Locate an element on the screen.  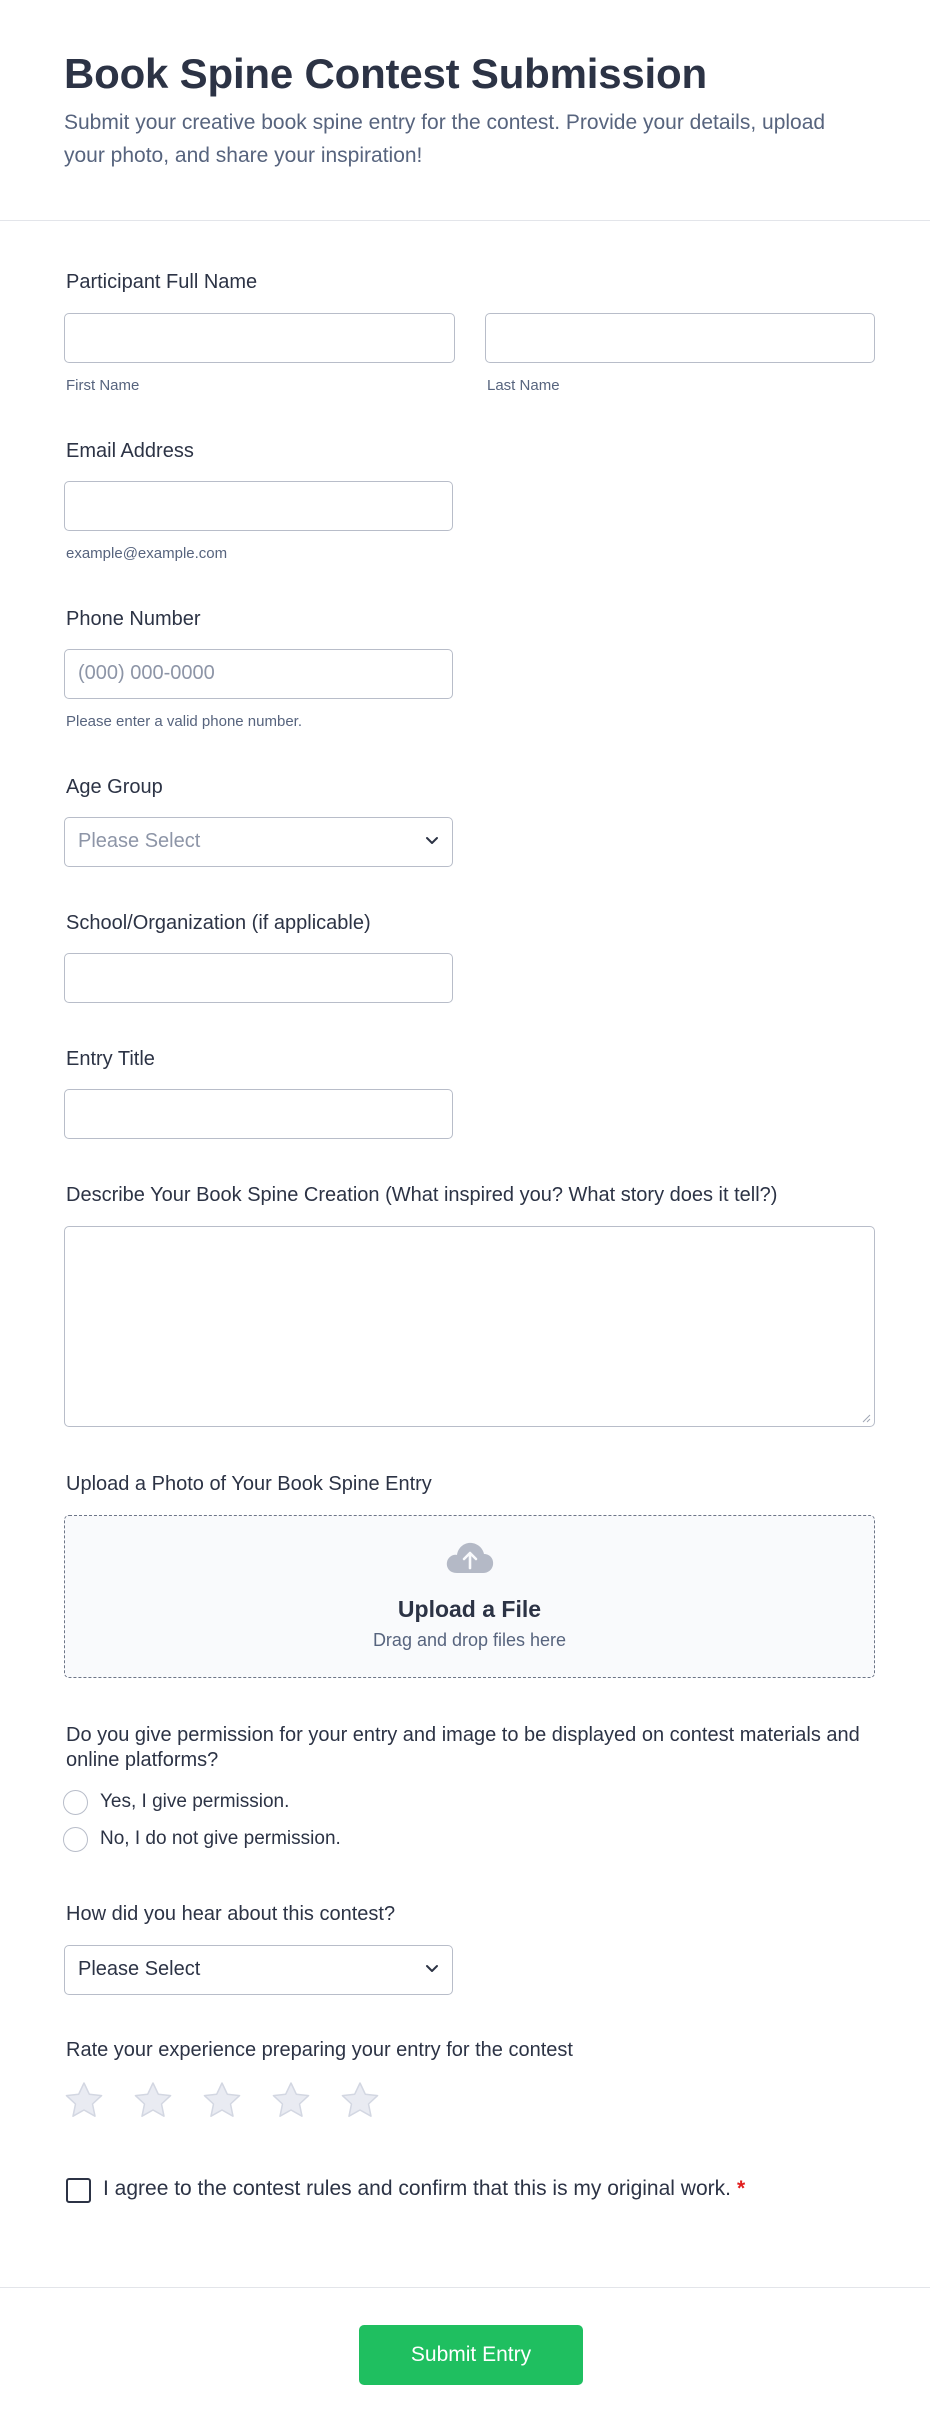
entry-title-input is located at coordinates (258, 1114).